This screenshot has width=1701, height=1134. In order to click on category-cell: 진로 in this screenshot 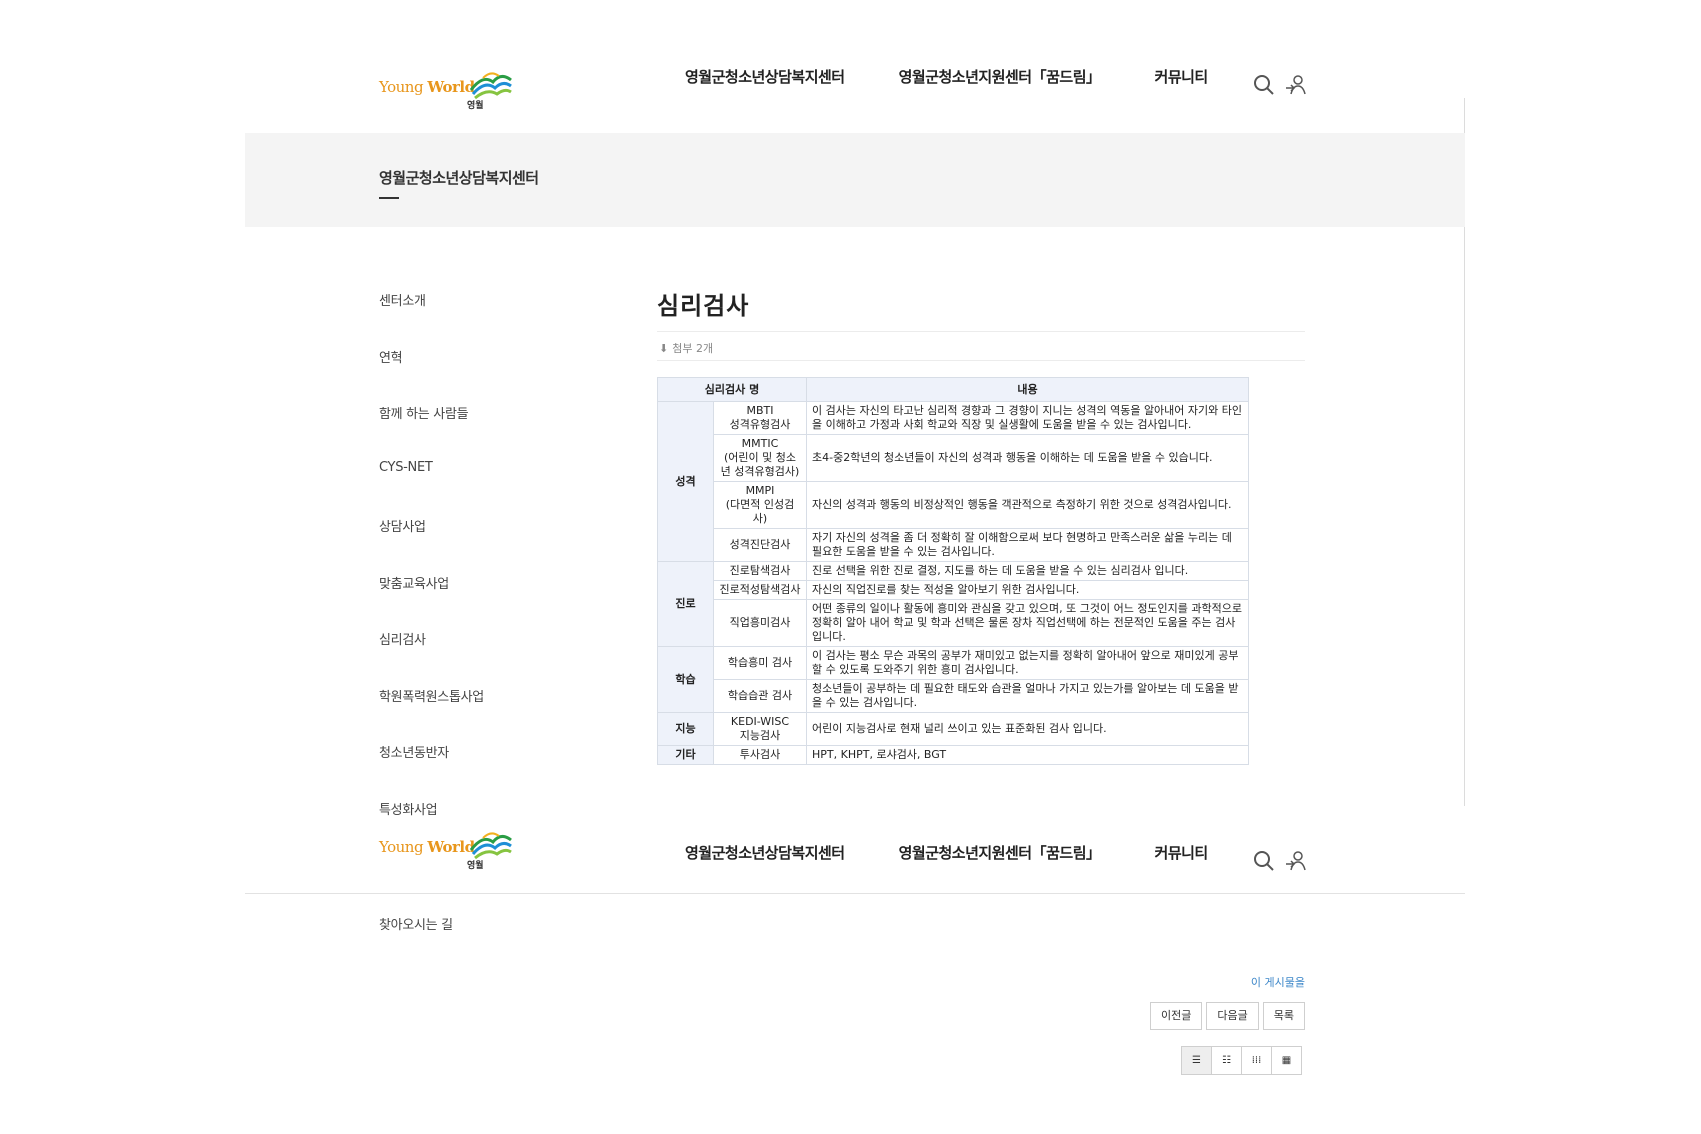, I will do `click(685, 604)`.